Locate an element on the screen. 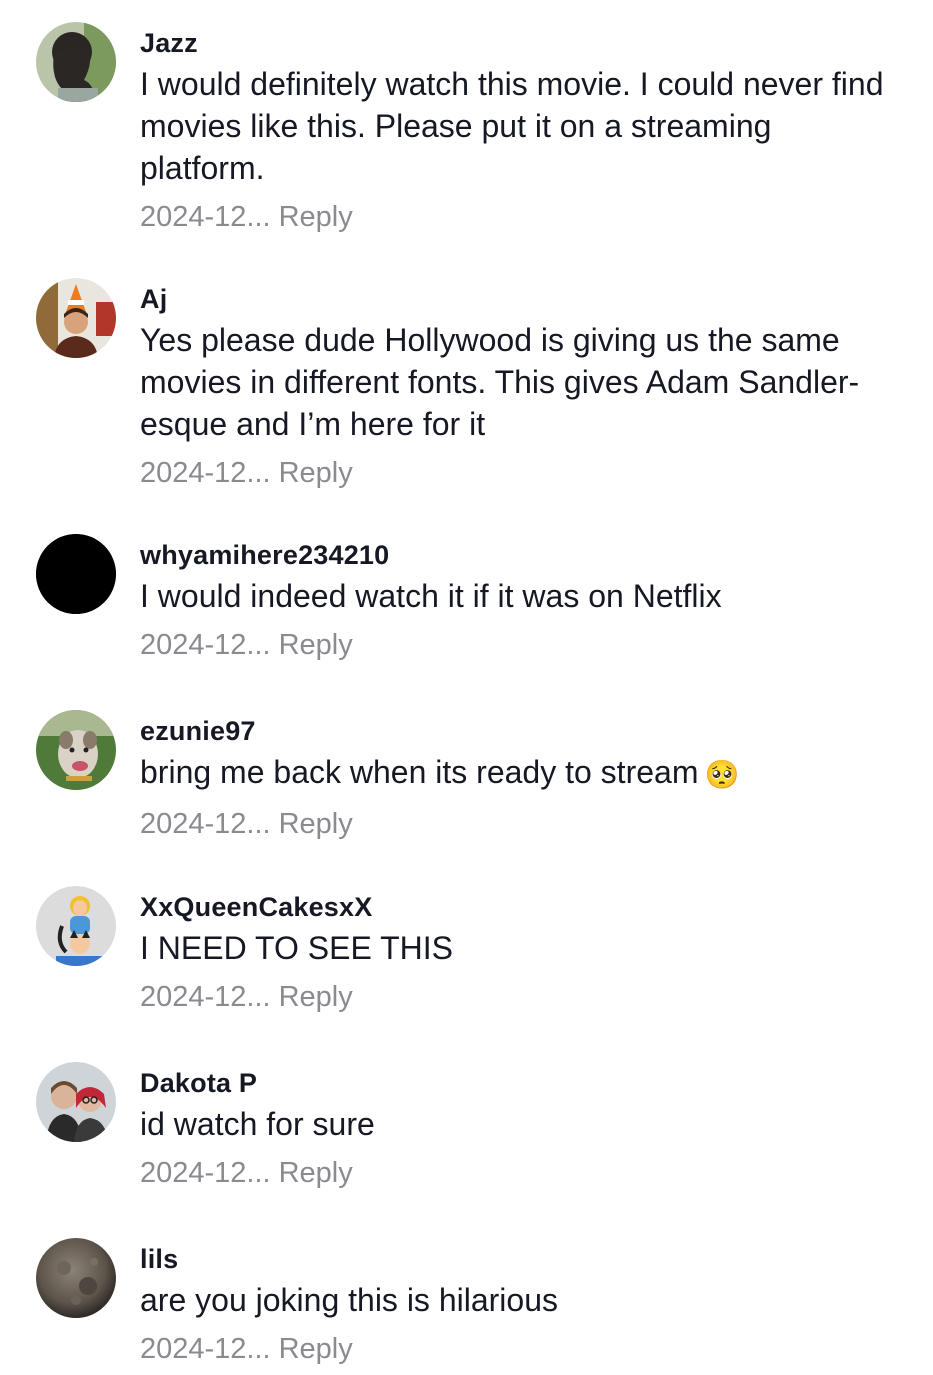 This screenshot has width=933, height=1375. avatar-dog-photo-icon is located at coordinates (76, 750).